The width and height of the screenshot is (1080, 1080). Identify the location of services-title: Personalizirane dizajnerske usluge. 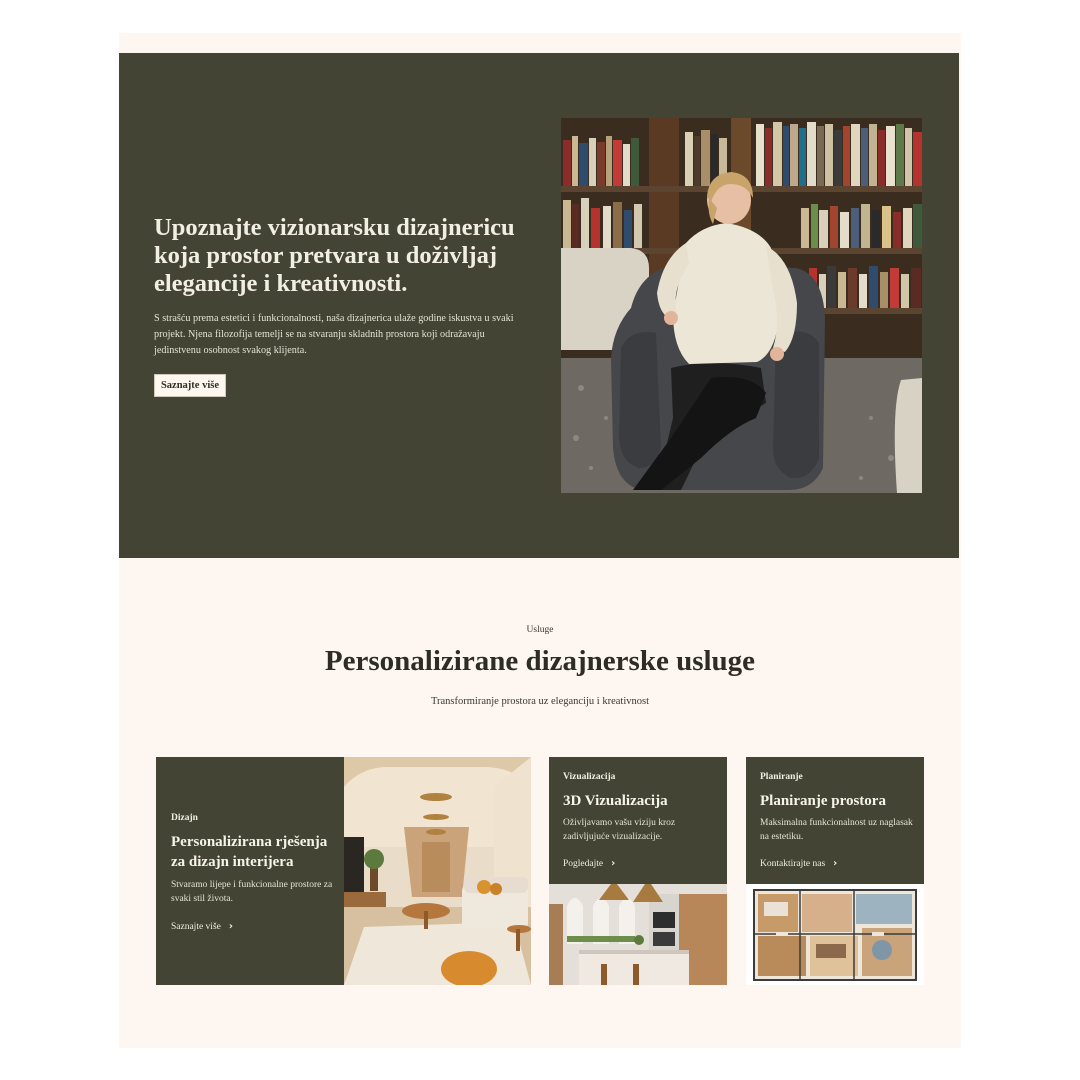
(540, 661).